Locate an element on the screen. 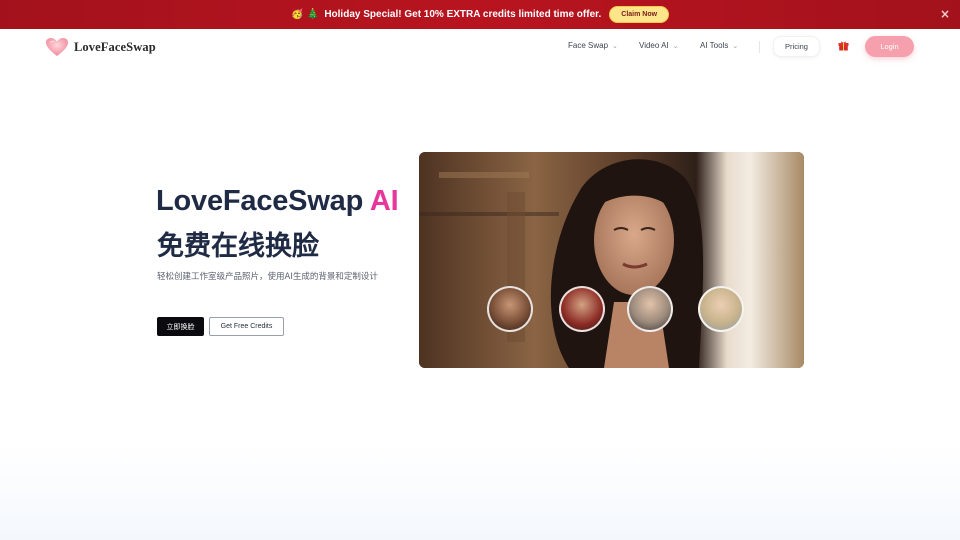  get-free-credits-button: Get Free Credits is located at coordinates (246, 326).